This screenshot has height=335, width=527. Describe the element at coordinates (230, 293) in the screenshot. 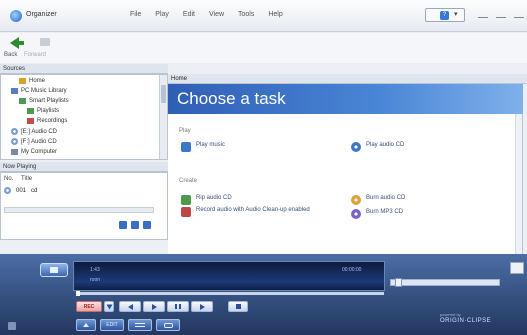

I see `seek-bar` at that location.